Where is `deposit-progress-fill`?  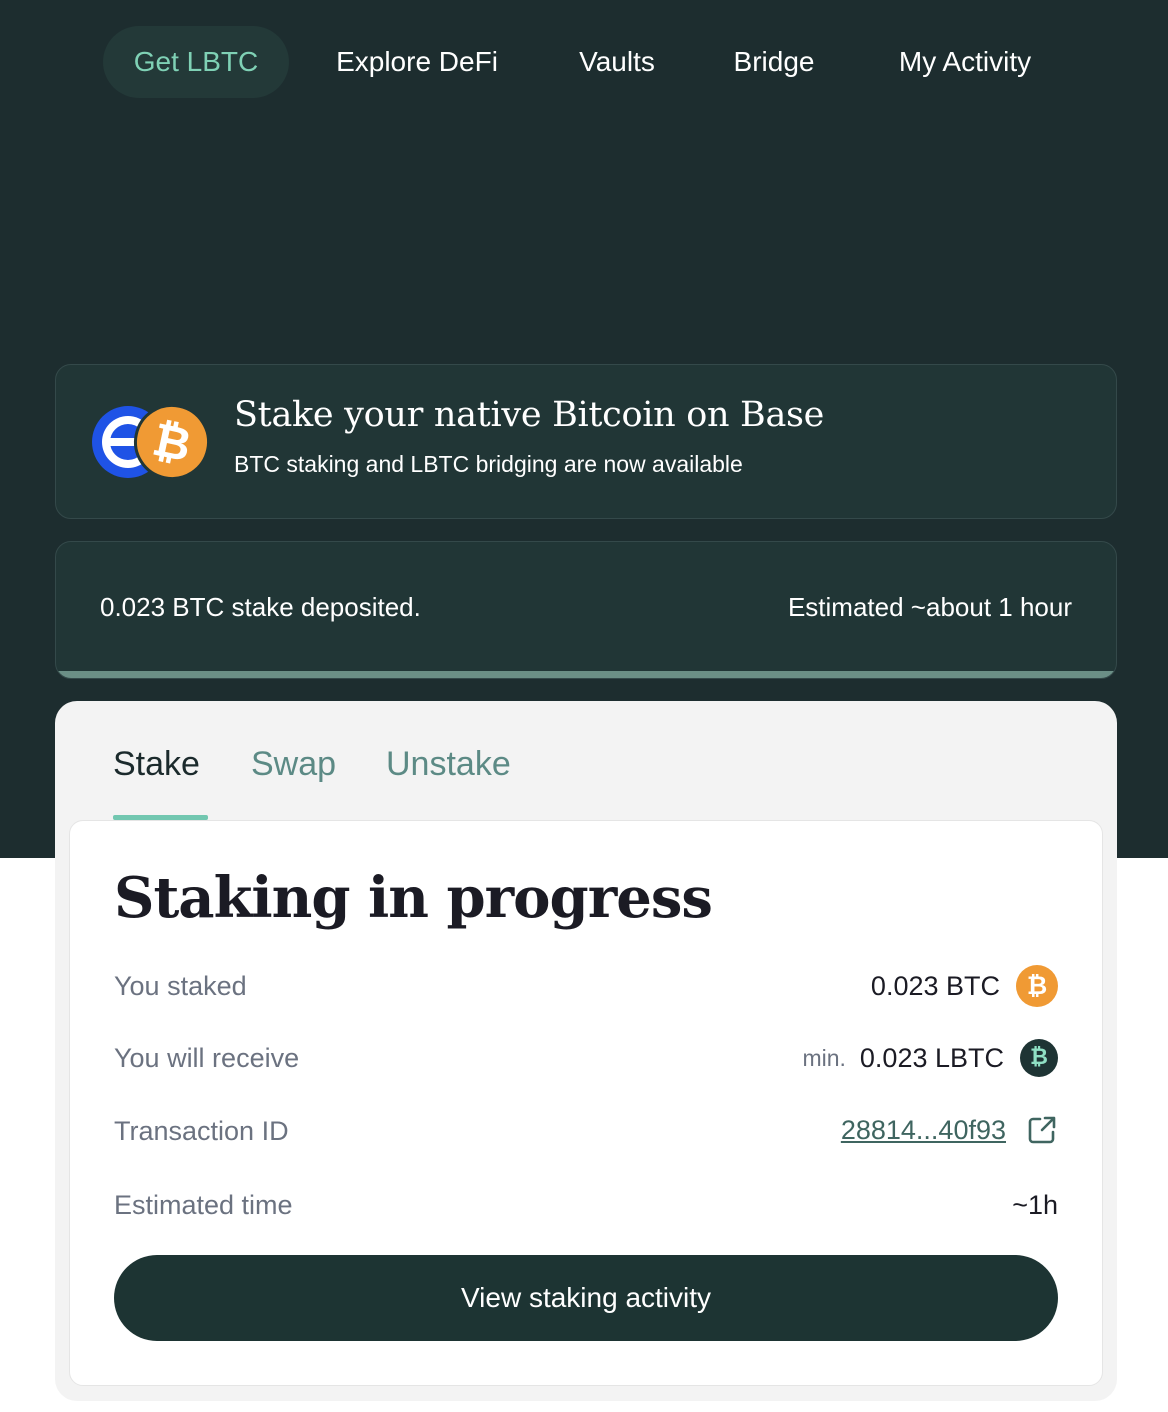 deposit-progress-fill is located at coordinates (586, 674).